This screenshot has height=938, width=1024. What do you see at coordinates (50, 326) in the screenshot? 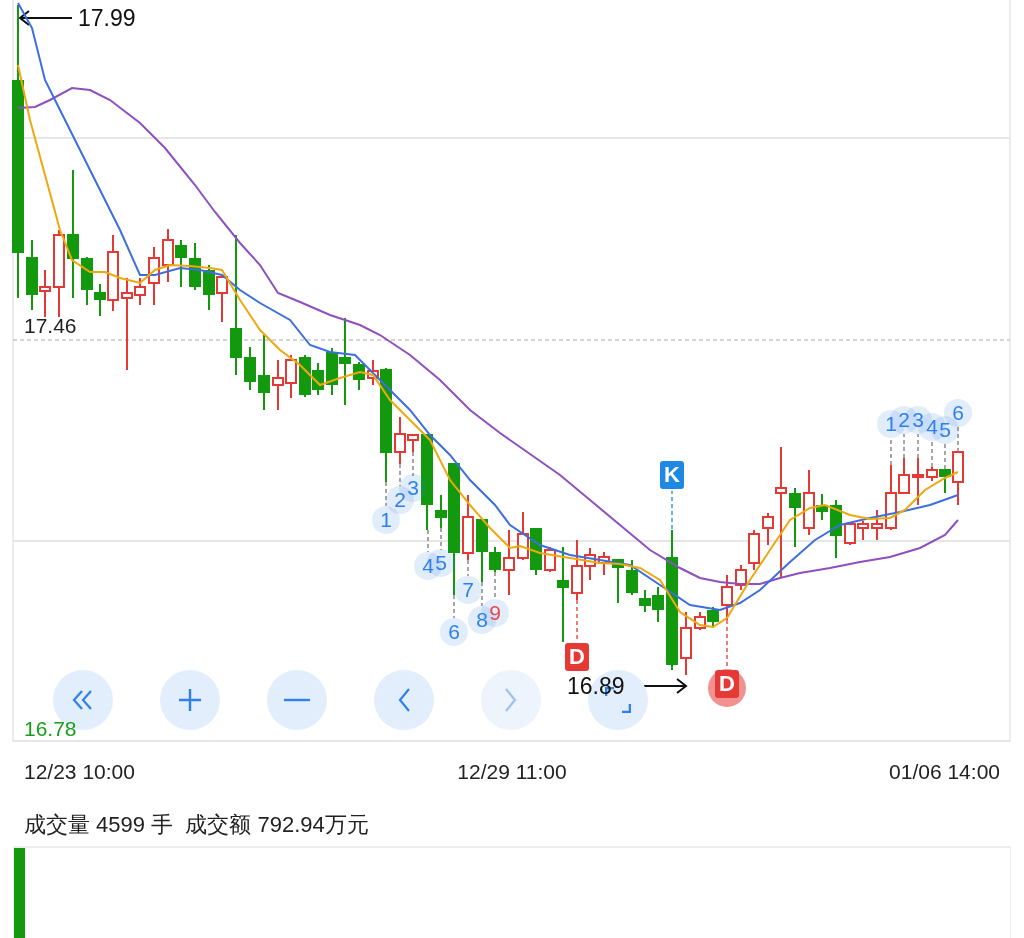
I see `price-label: 17.46` at bounding box center [50, 326].